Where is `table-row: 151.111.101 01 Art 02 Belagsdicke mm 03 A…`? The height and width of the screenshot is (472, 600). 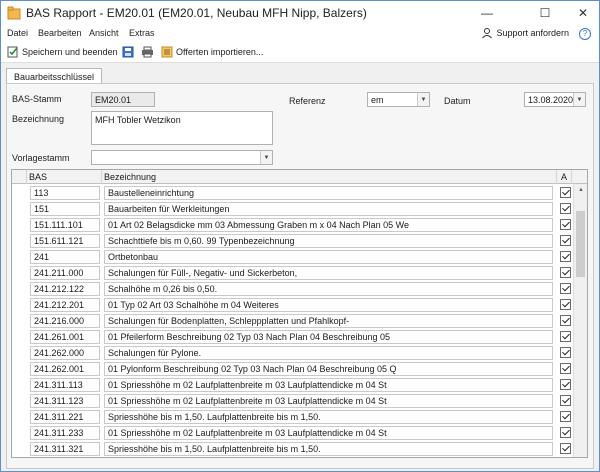 table-row: 151.111.101 01 Art 02 Belagsdicke mm 03 A… is located at coordinates (292, 225).